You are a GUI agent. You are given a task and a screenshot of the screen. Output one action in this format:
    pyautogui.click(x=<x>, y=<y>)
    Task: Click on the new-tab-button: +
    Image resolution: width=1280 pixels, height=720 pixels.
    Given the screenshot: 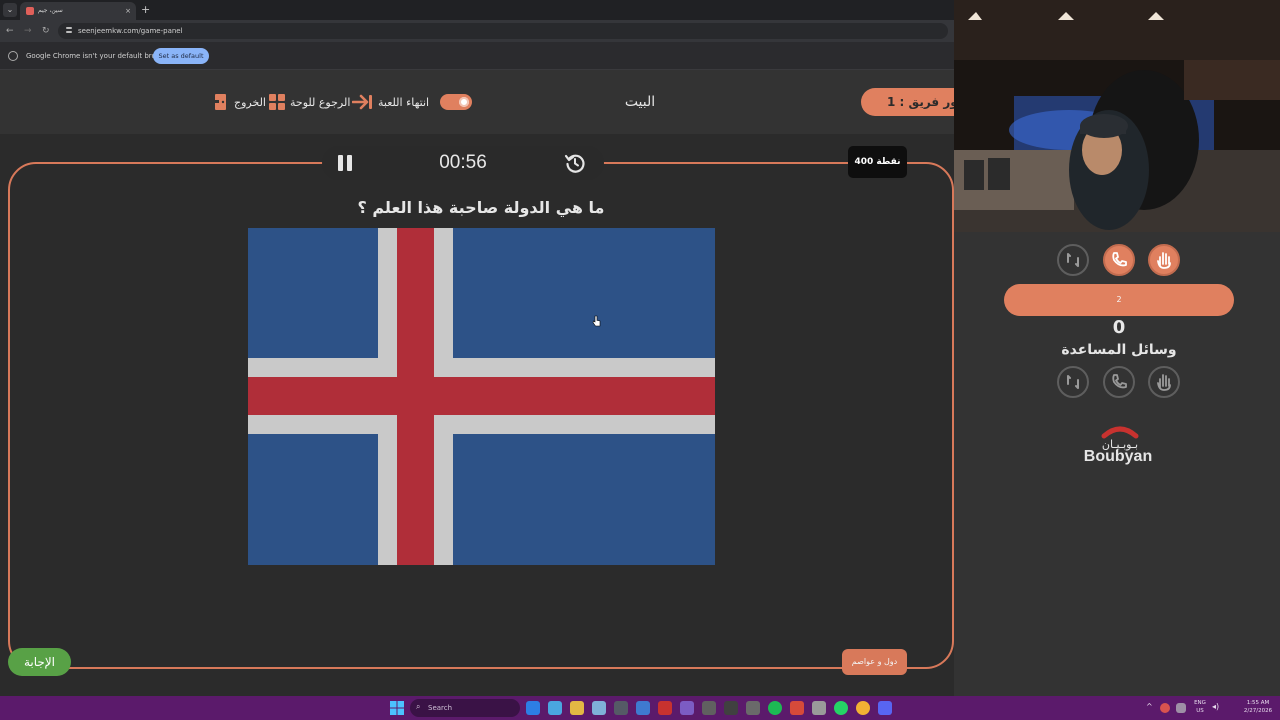 What is the action you would take?
    pyautogui.click(x=145, y=10)
    